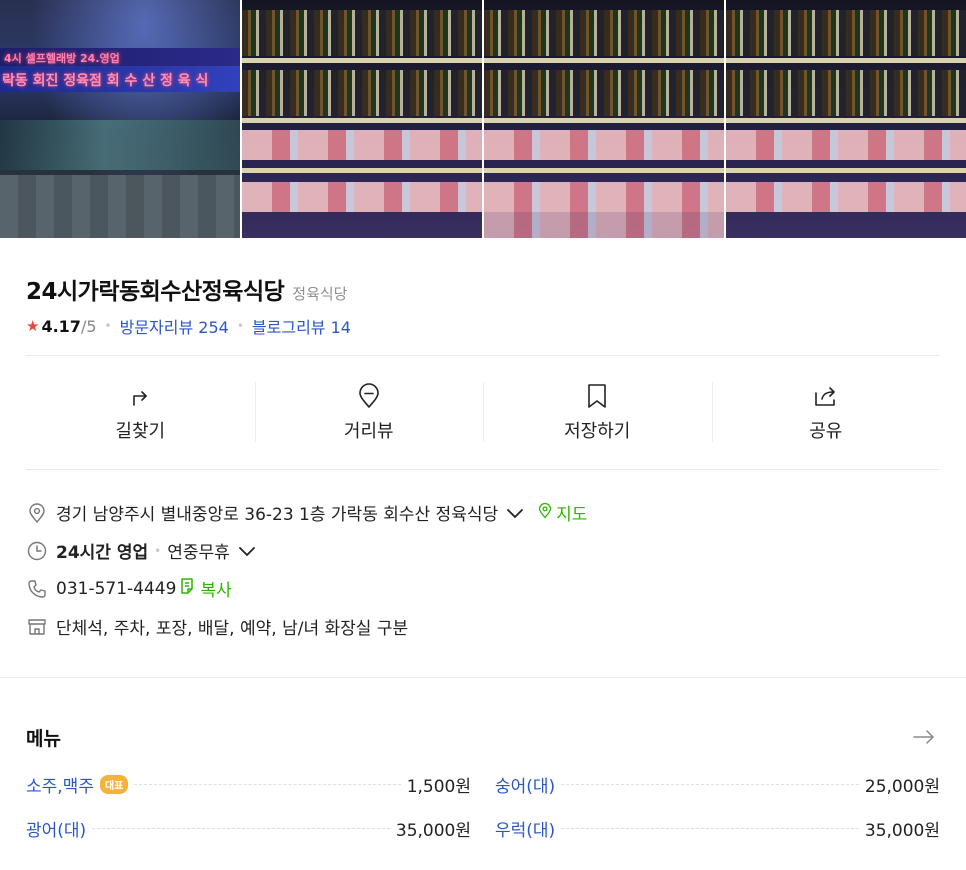 The height and width of the screenshot is (870, 966). I want to click on menu-section-title: 메뉴, so click(43, 739).